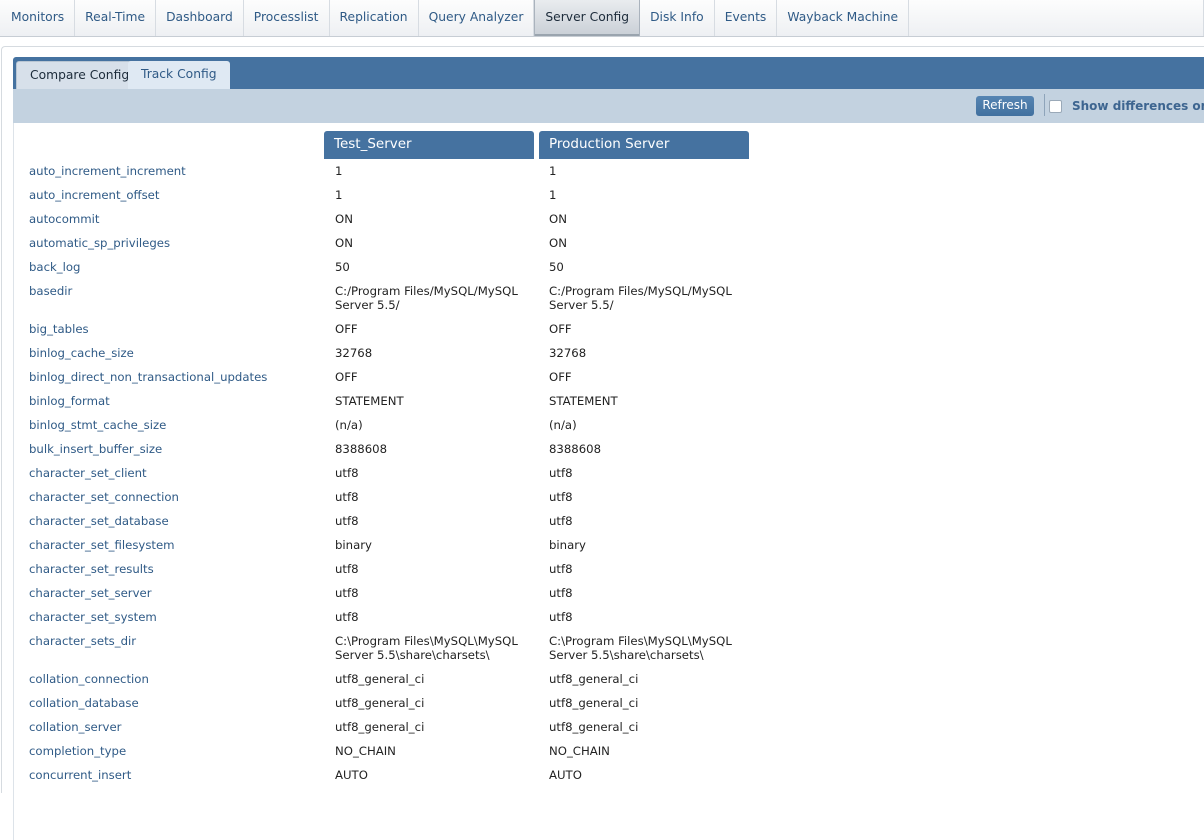  I want to click on variable-name-link: collation_server, so click(75, 727).